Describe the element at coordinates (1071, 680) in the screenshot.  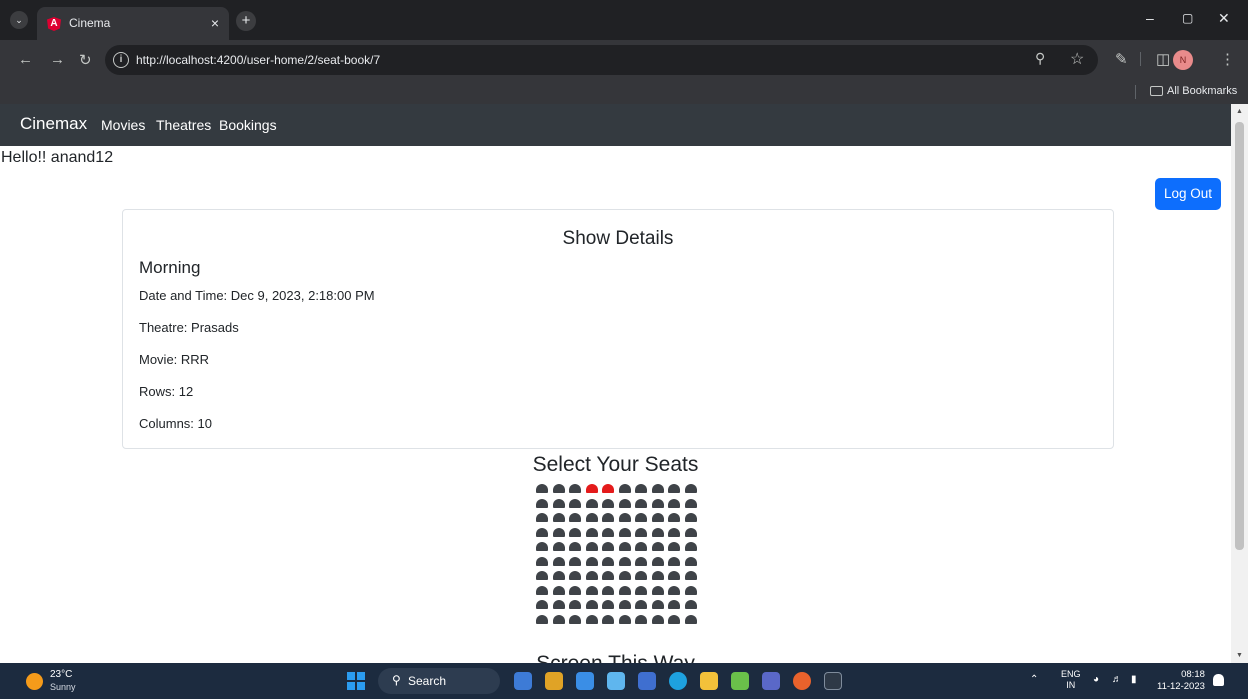
I see `language-indicator: ENG IN` at that location.